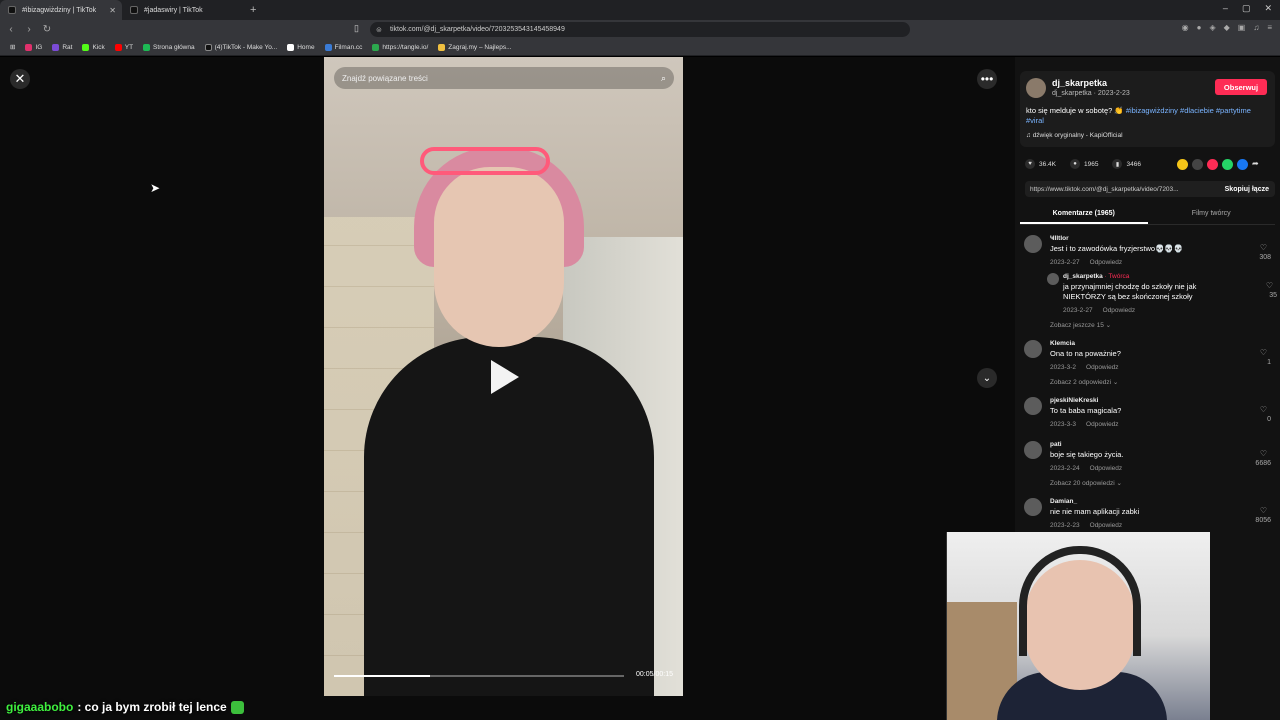 The image size is (1280, 720). What do you see at coordinates (1225, 8) in the screenshot?
I see `minimize-icon: –` at bounding box center [1225, 8].